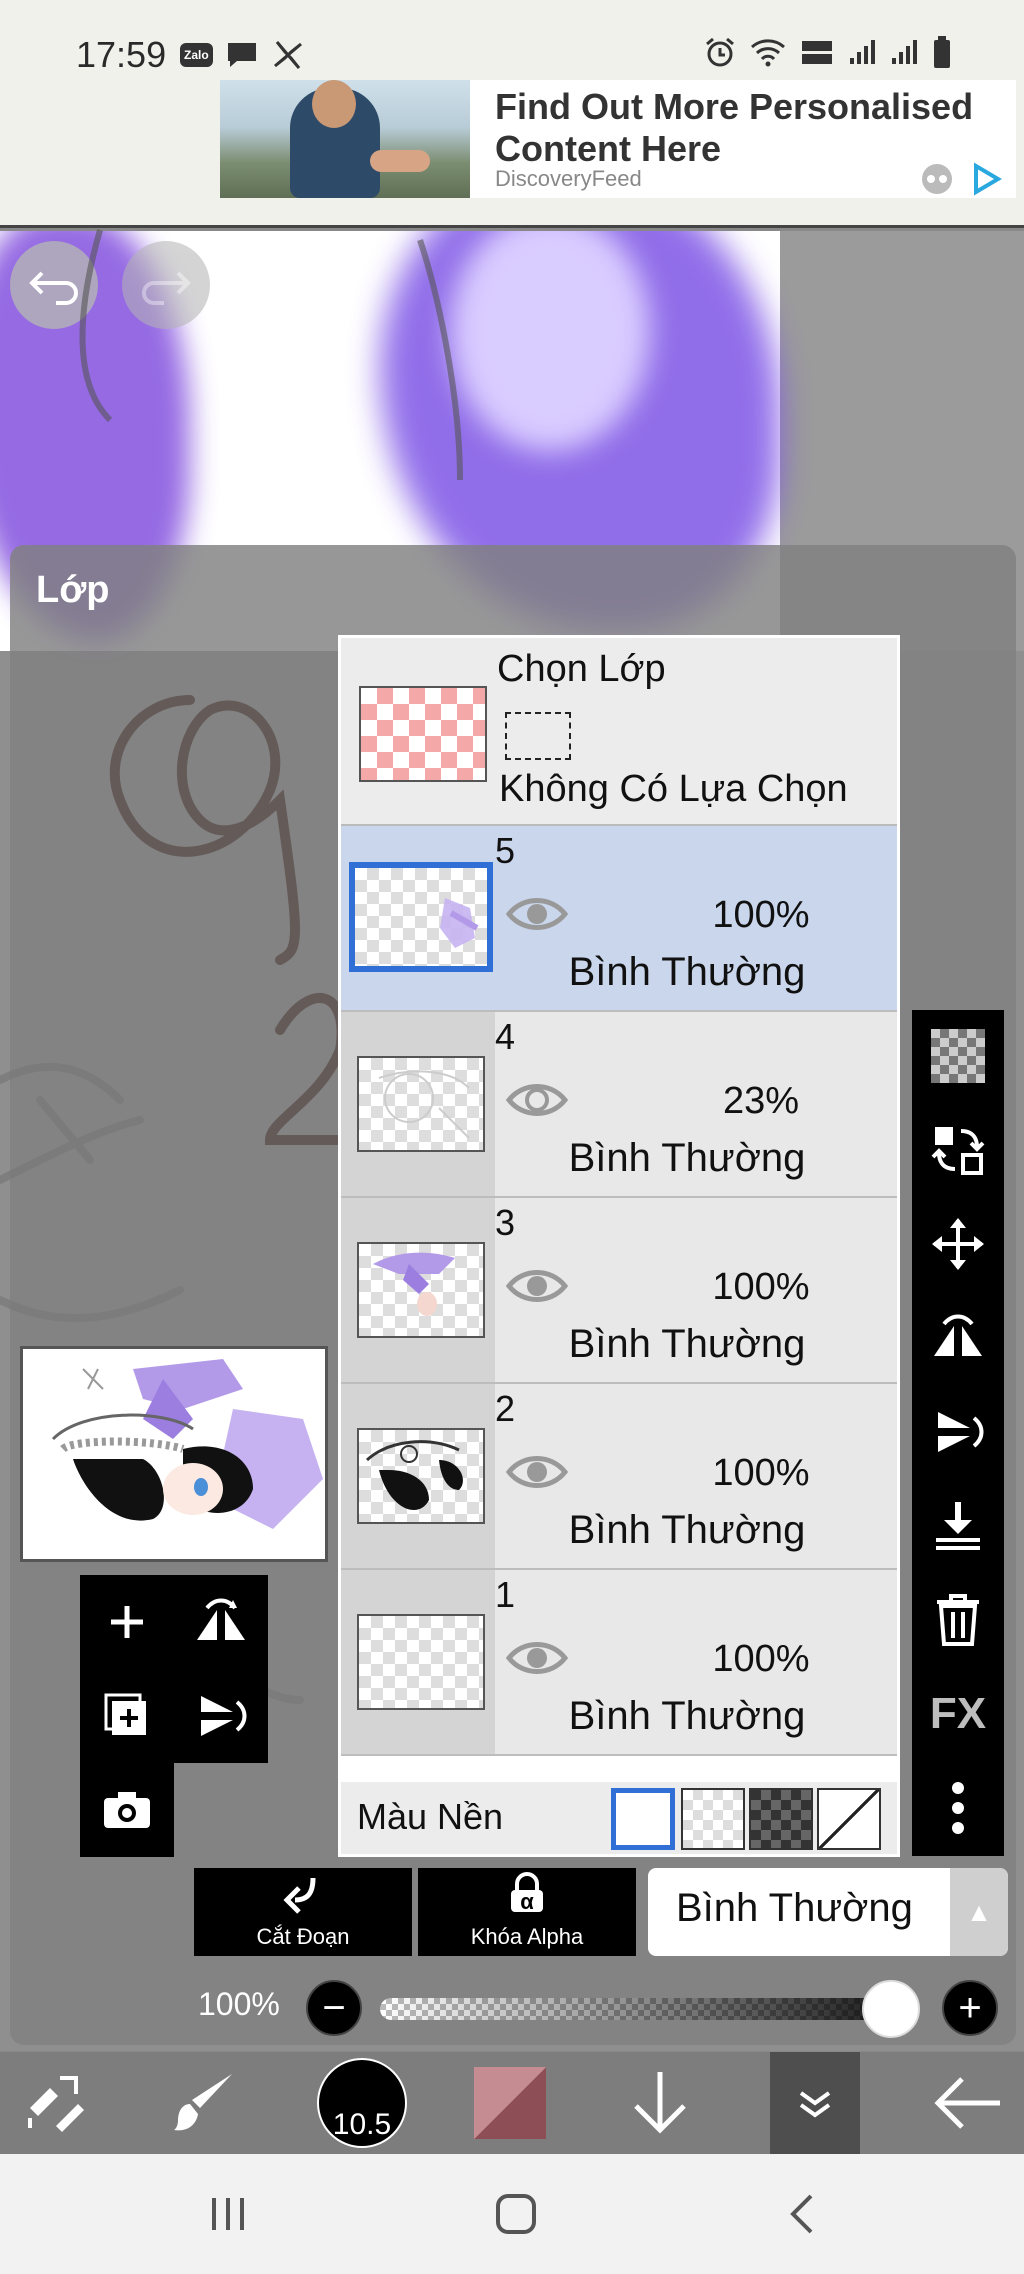 This screenshot has height=2274, width=1024. Describe the element at coordinates (979, 1912) in the screenshot. I see `dropdown-arrow-icon: ▲` at that location.